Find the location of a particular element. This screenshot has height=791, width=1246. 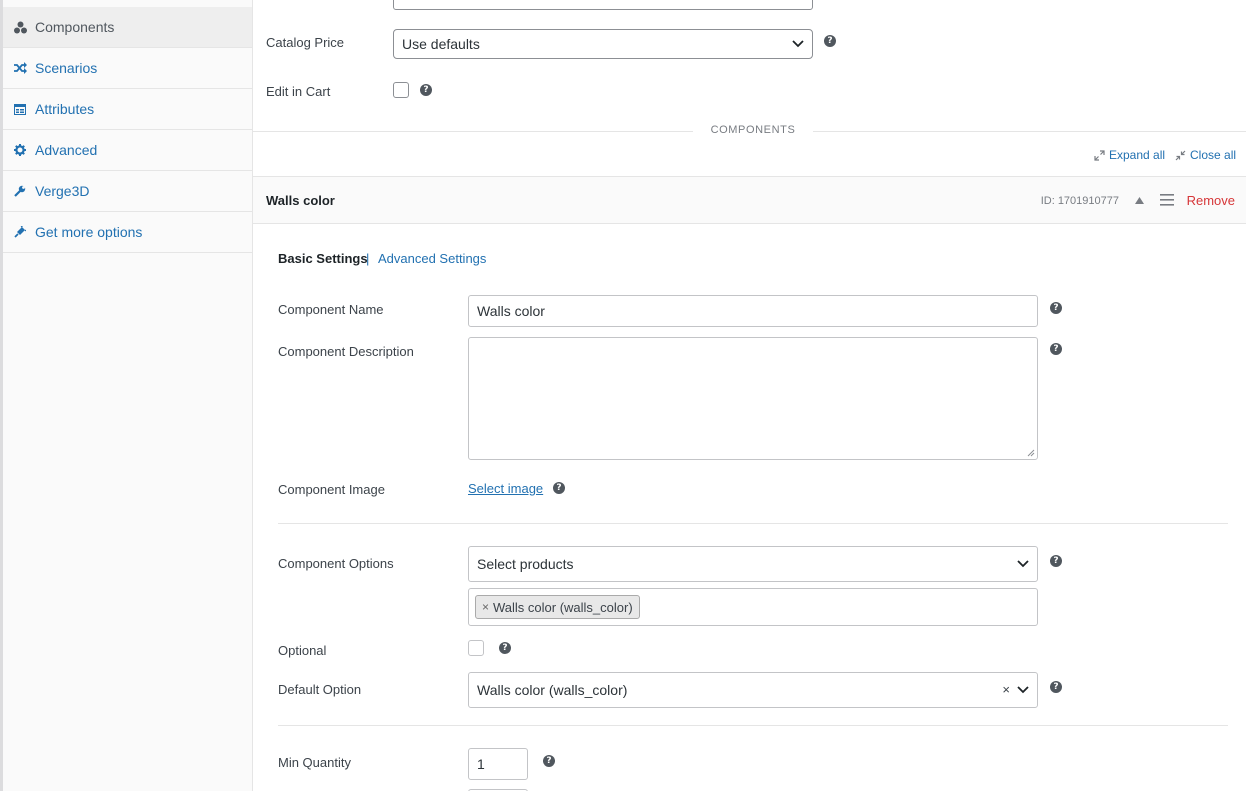

select-image-link: Select image is located at coordinates (505, 488).